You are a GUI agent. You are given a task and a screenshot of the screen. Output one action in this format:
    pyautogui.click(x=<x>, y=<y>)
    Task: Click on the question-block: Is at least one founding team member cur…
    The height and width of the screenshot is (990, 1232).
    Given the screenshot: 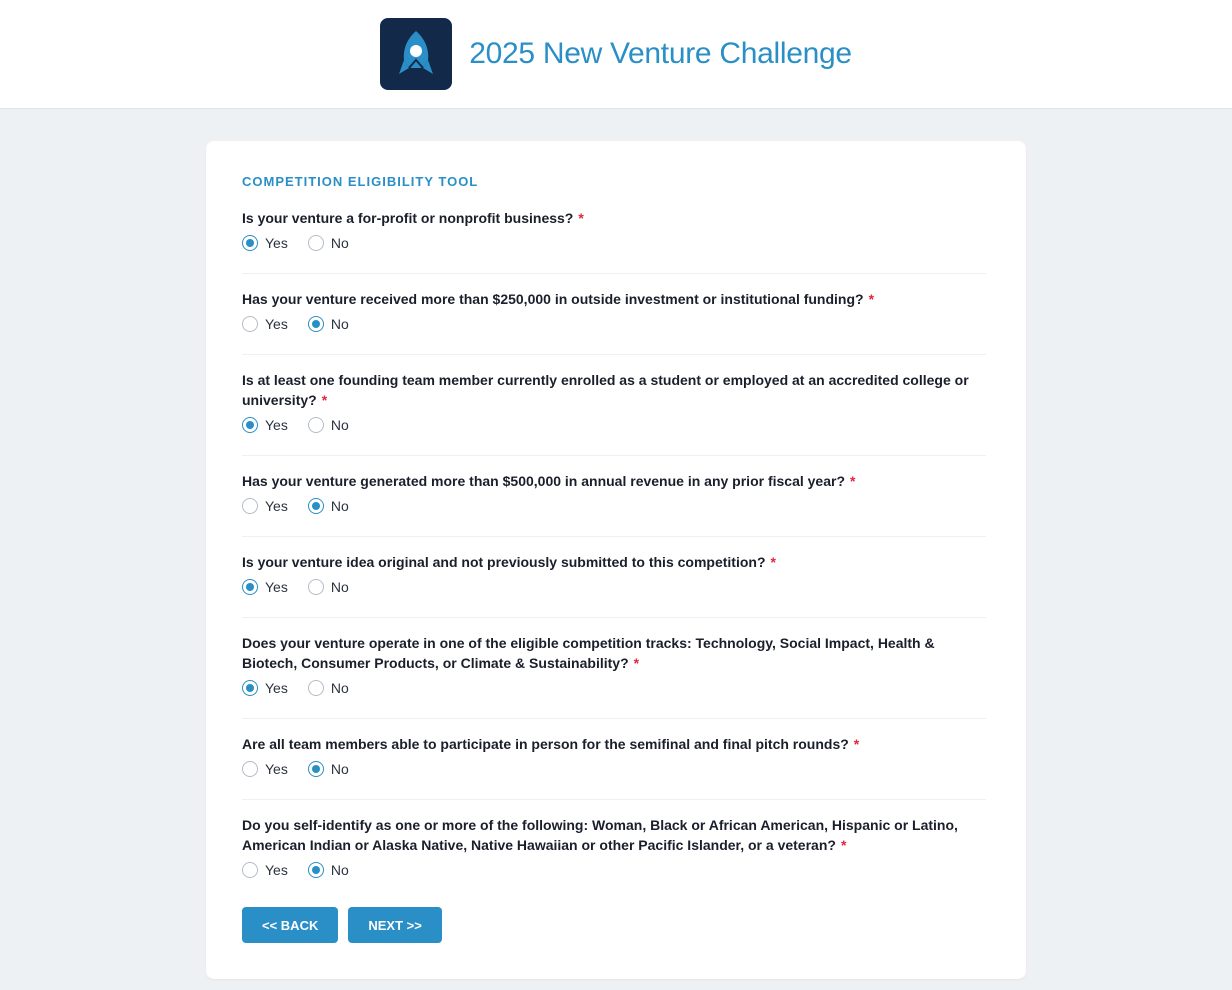 What is the action you would take?
    pyautogui.click(x=614, y=413)
    